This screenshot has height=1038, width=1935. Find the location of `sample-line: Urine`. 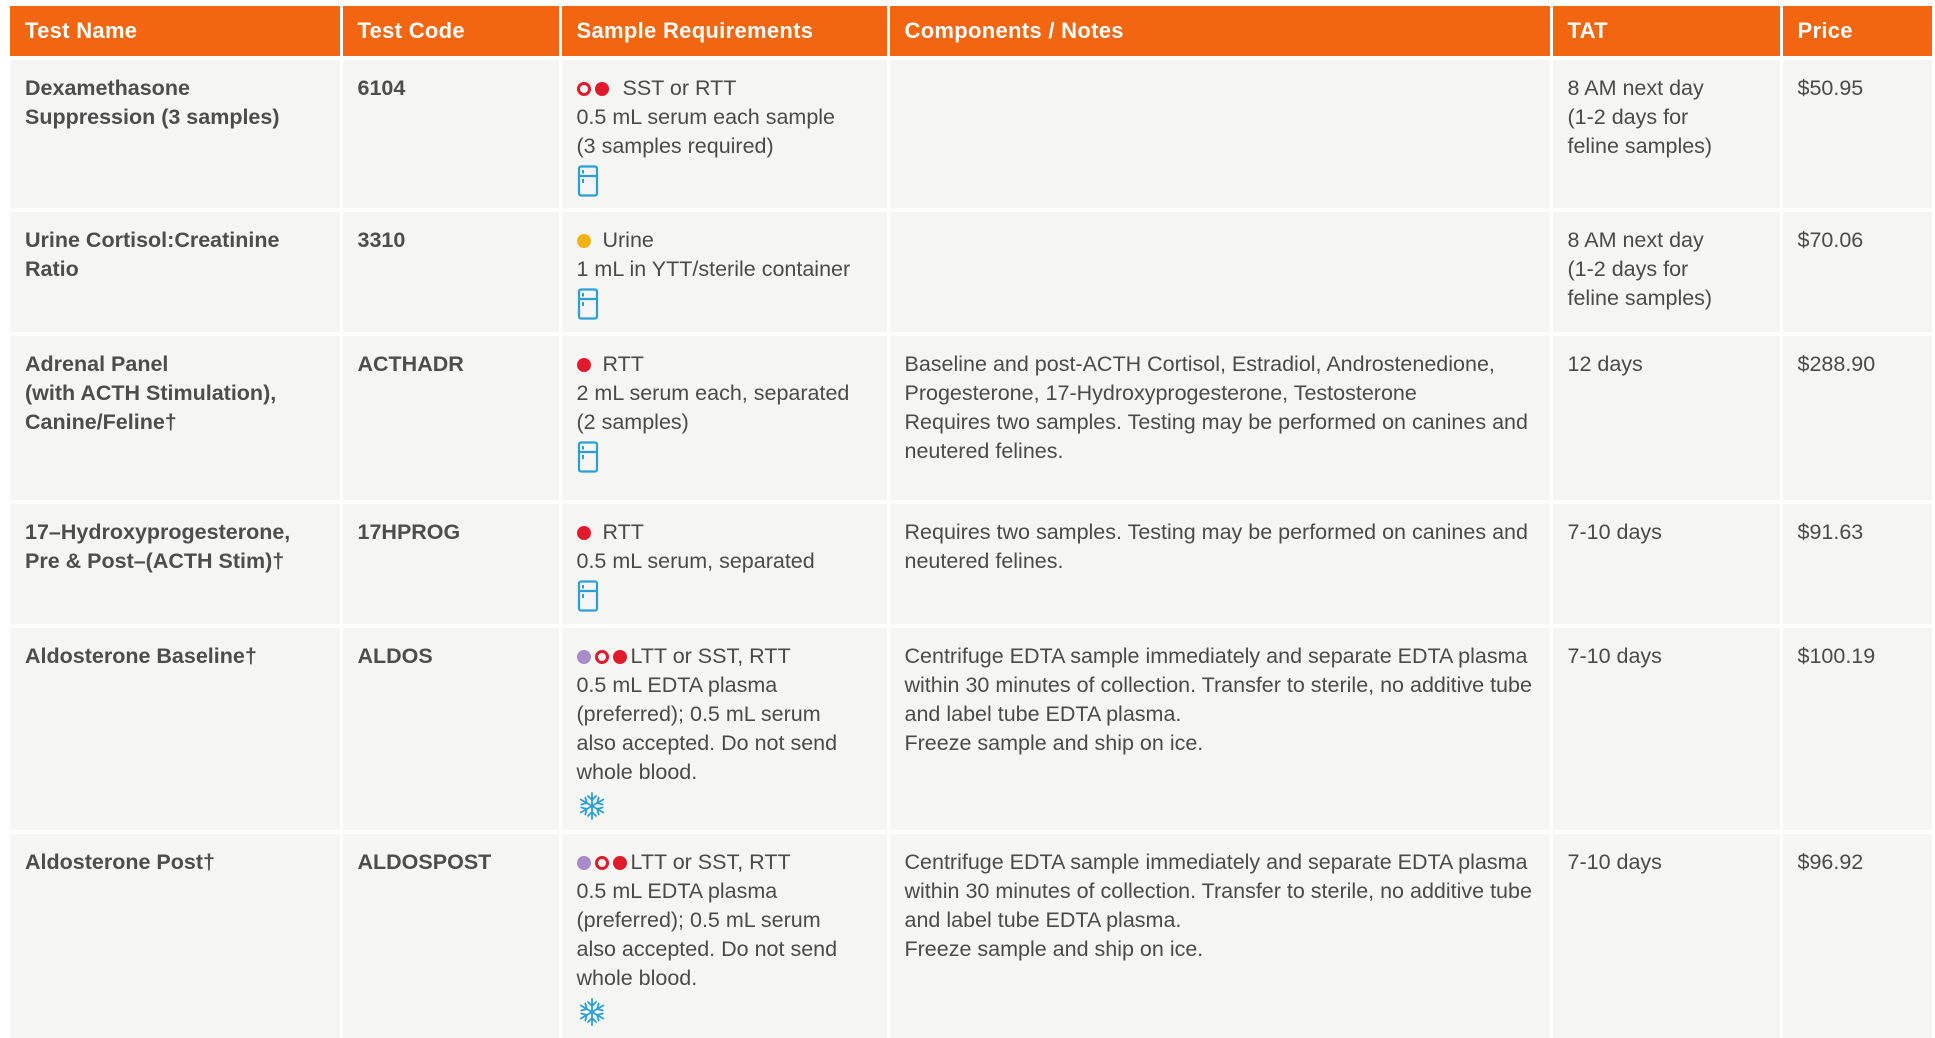

sample-line: Urine is located at coordinates (724, 240).